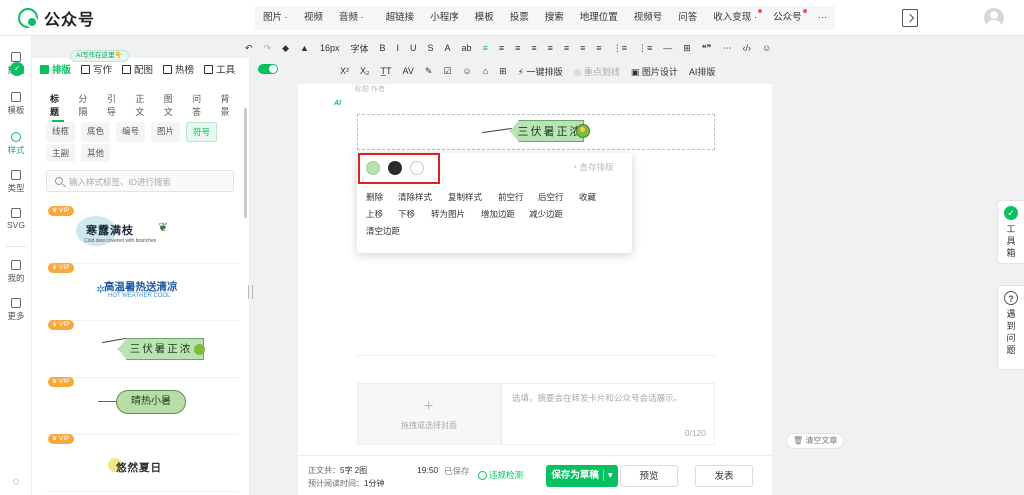 Image resolution: width=1024 pixels, height=495 pixels. Describe the element at coordinates (359, 48) in the screenshot. I see `format-tool: 字体` at that location.